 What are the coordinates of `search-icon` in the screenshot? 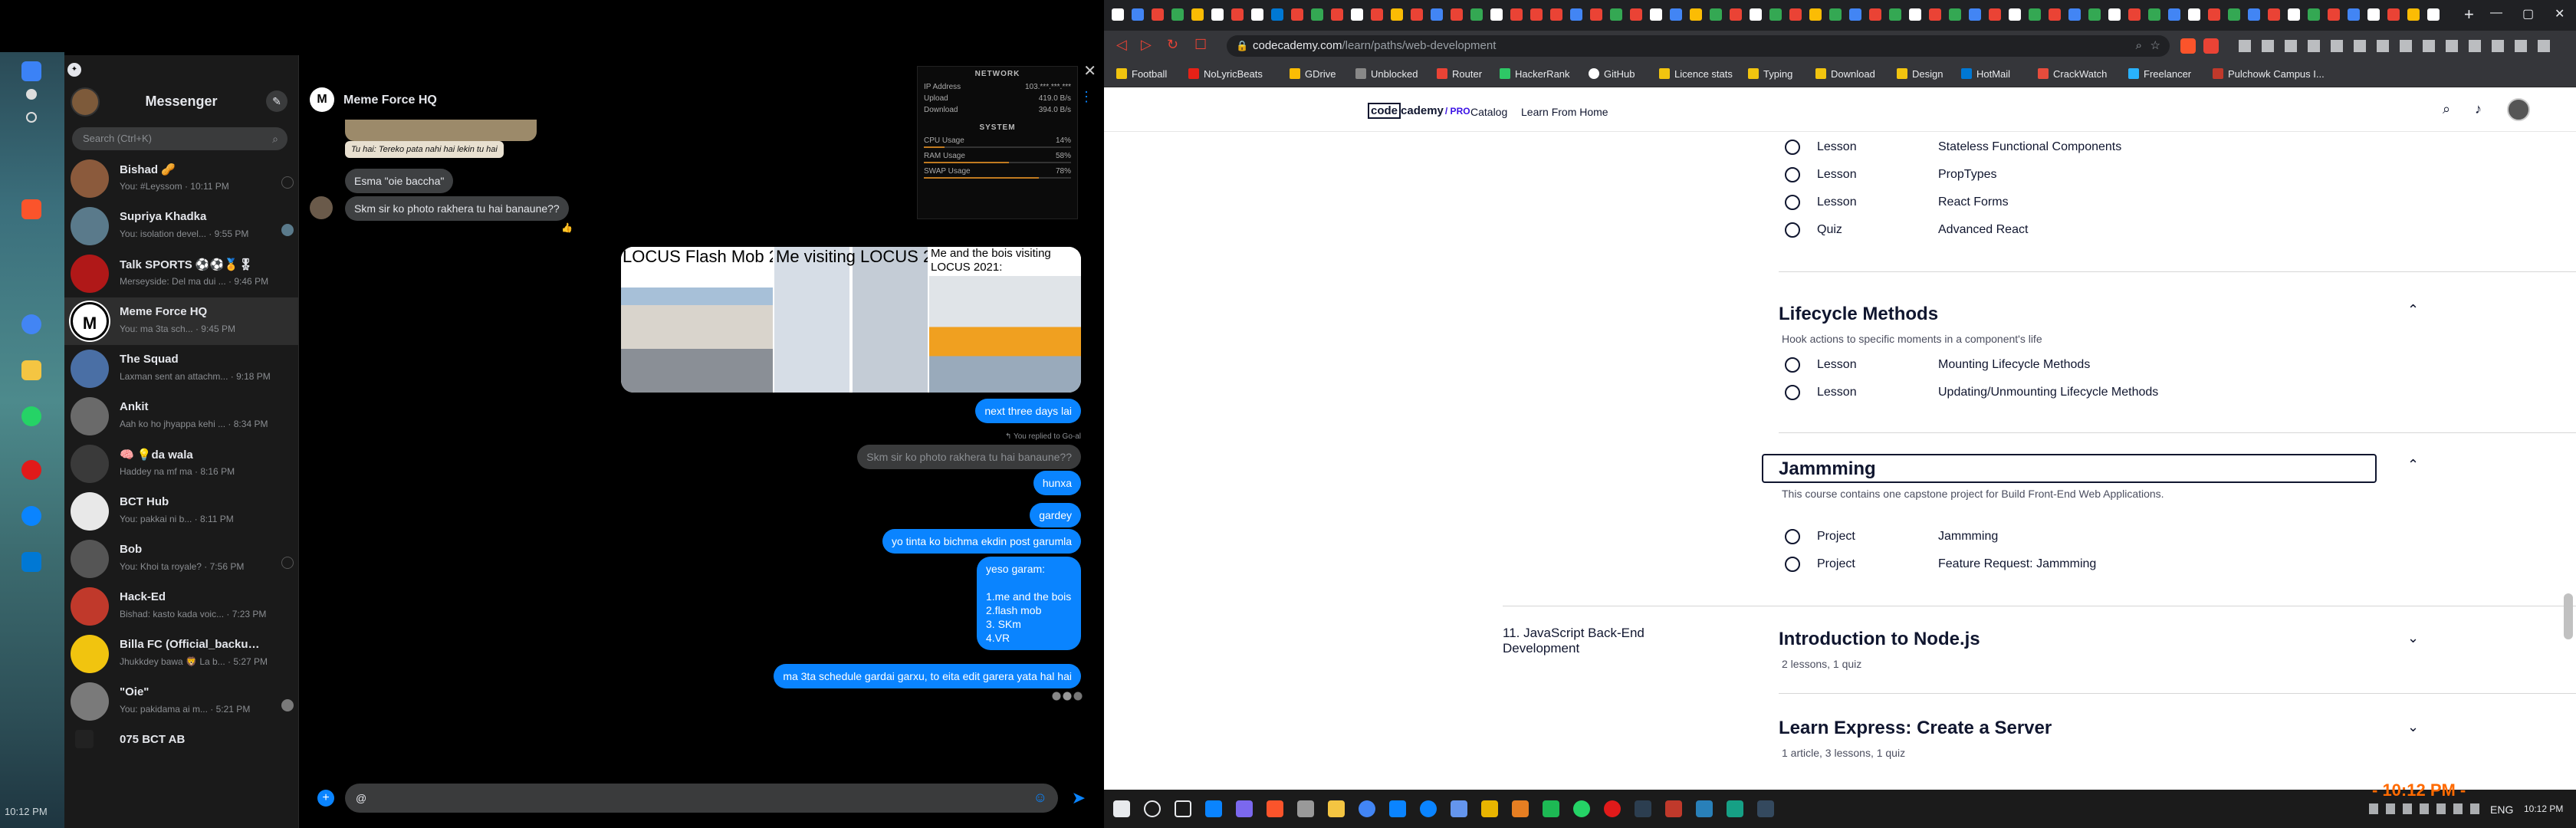 It's located at (32, 94).